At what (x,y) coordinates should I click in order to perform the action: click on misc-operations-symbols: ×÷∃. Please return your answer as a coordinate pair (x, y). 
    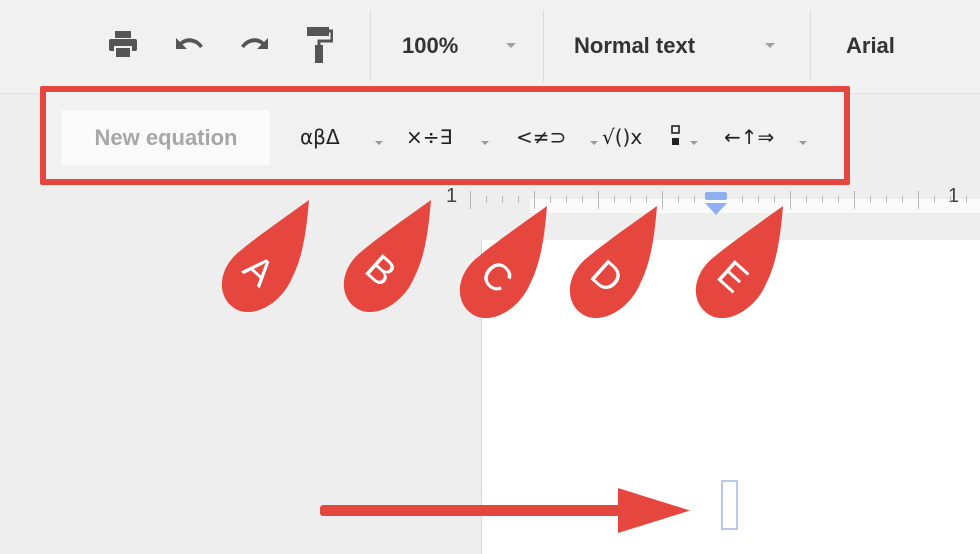
    Looking at the image, I should click on (429, 137).